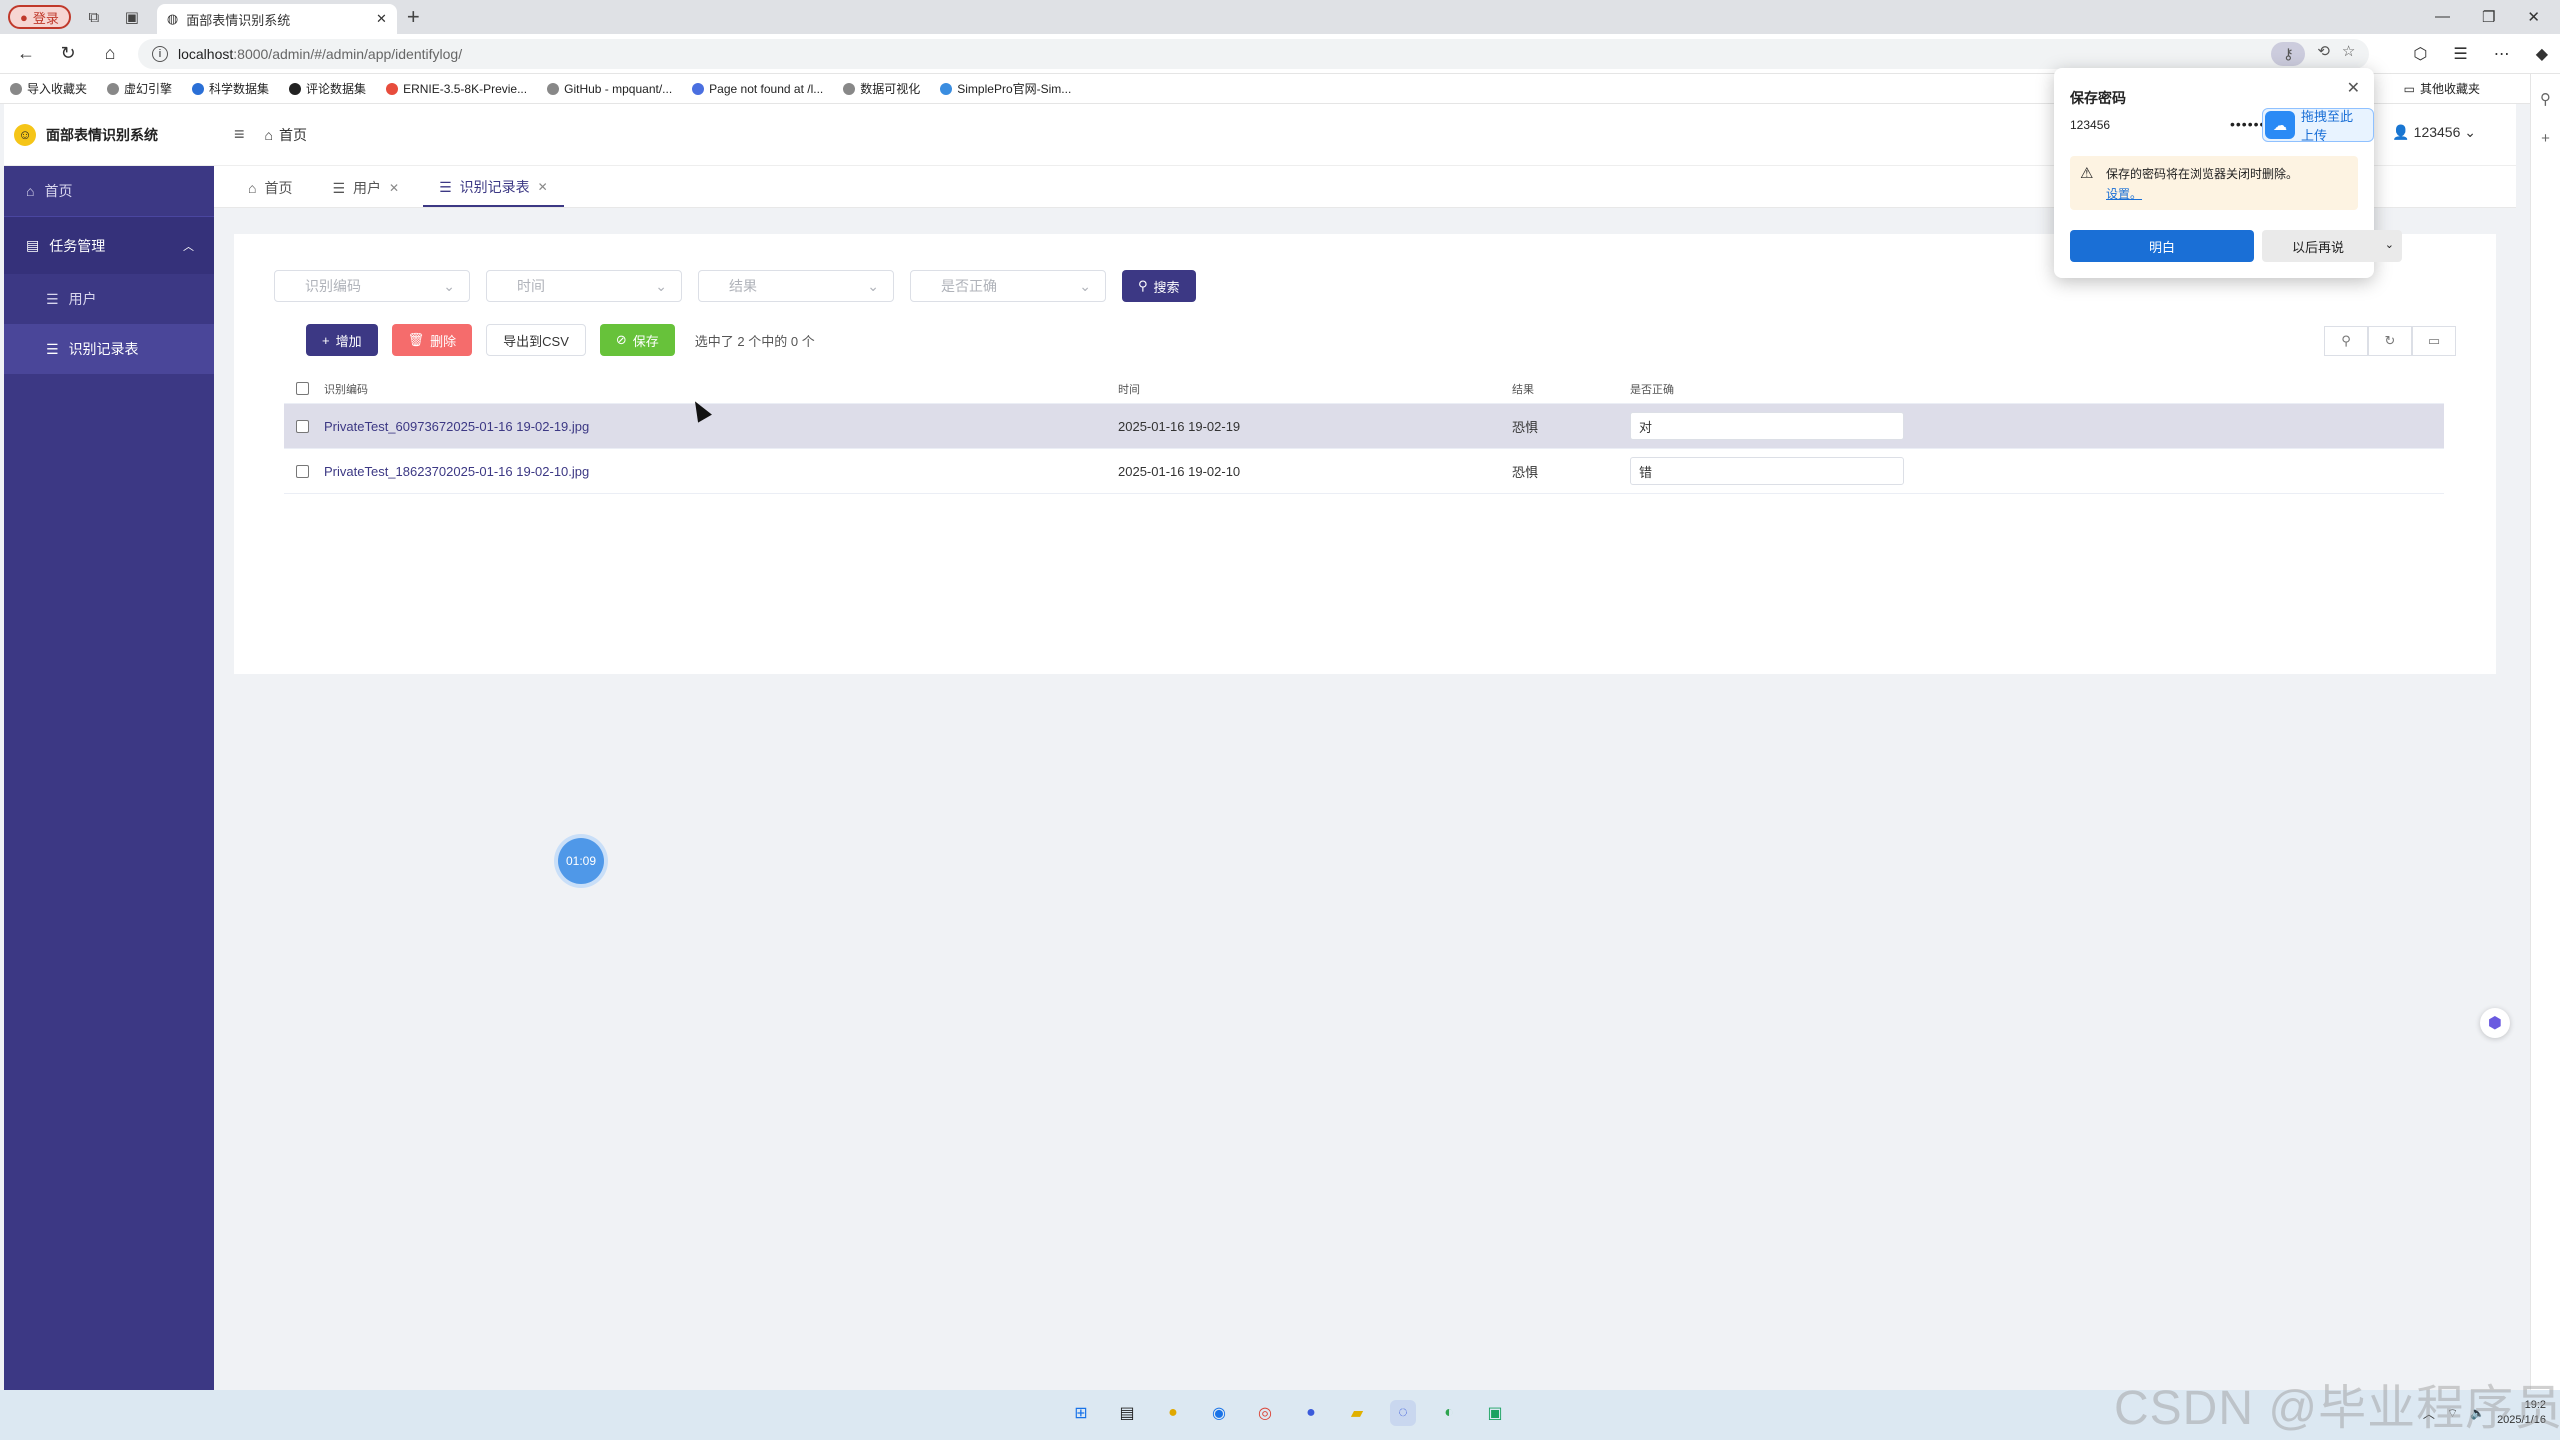 The image size is (2560, 1440). Describe the element at coordinates (2442, 88) in the screenshot. I see `other-favorites: ▭ 其他收藏夹` at that location.